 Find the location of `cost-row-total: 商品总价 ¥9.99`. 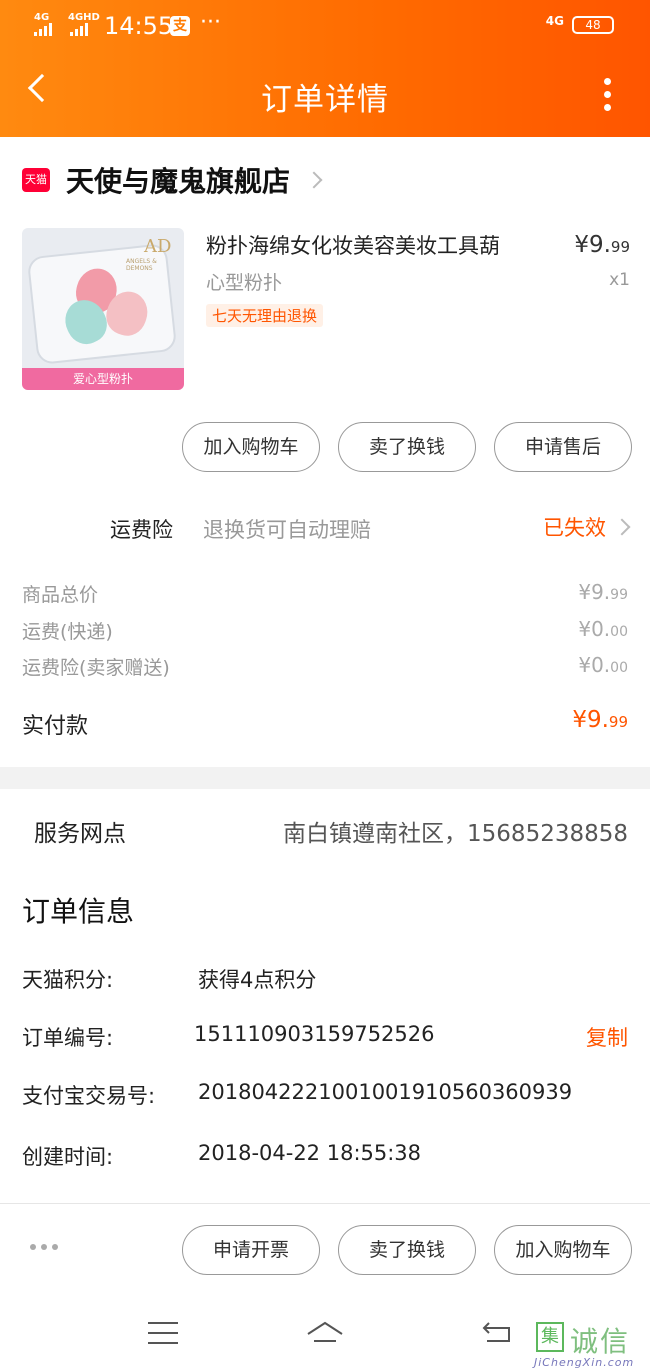

cost-row-total: 商品总价 ¥9.99 is located at coordinates (325, 595).